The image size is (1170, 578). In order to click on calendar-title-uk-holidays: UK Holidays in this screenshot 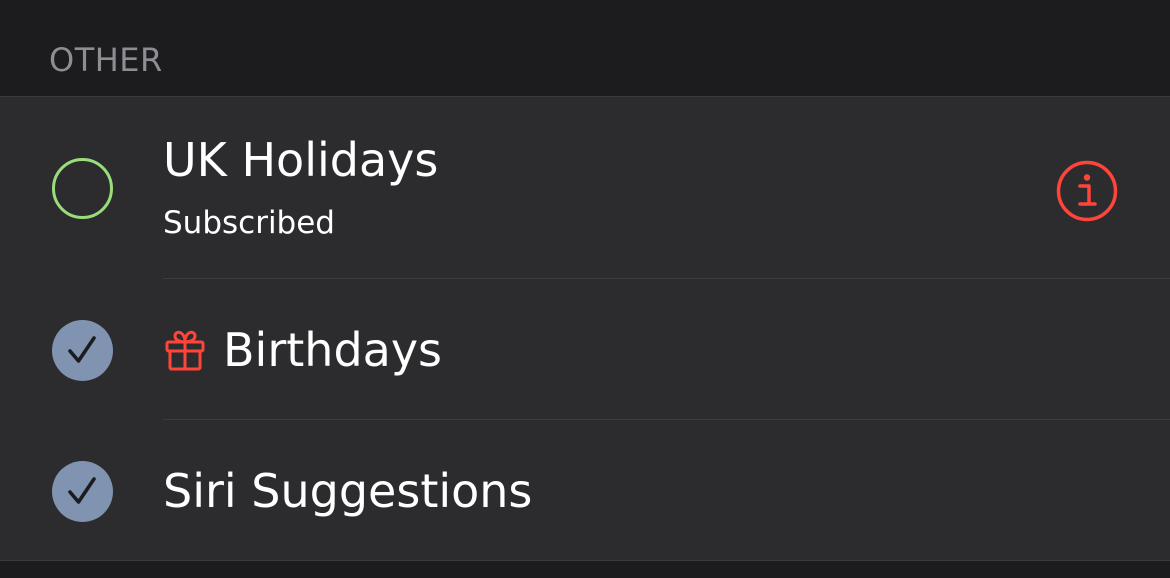, I will do `click(301, 160)`.